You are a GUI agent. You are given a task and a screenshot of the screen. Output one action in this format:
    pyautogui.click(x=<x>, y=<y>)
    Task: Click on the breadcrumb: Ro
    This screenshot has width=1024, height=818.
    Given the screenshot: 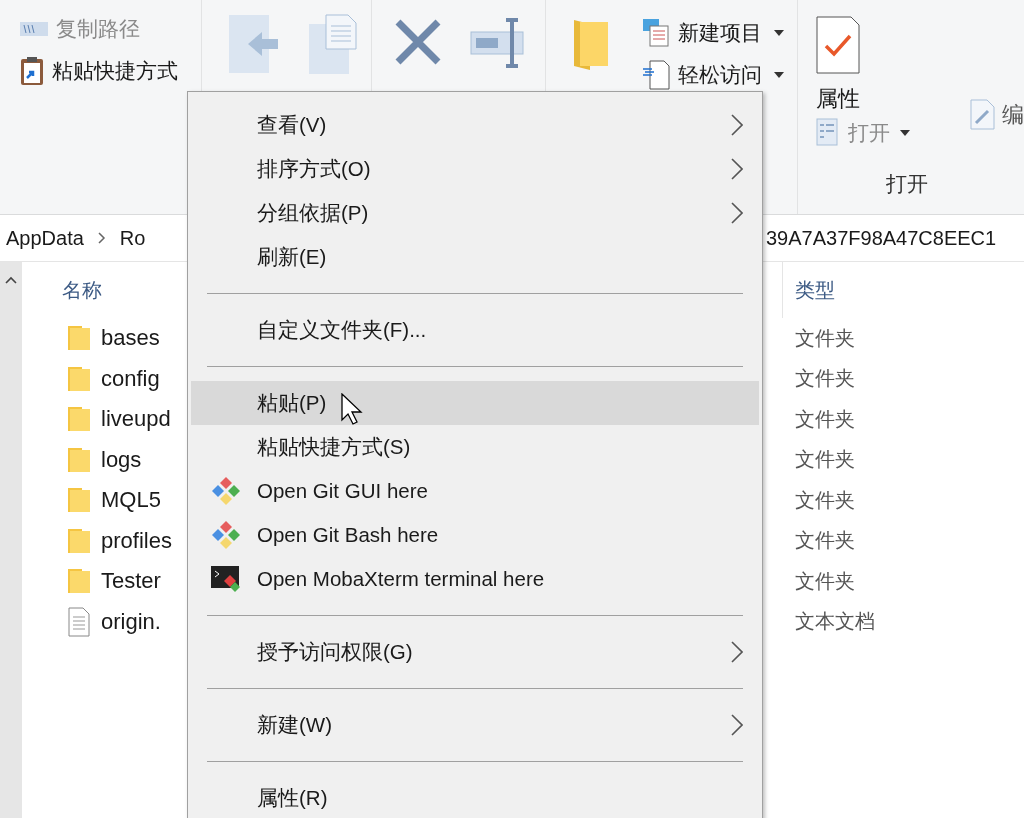 What is the action you would take?
    pyautogui.click(x=132, y=238)
    